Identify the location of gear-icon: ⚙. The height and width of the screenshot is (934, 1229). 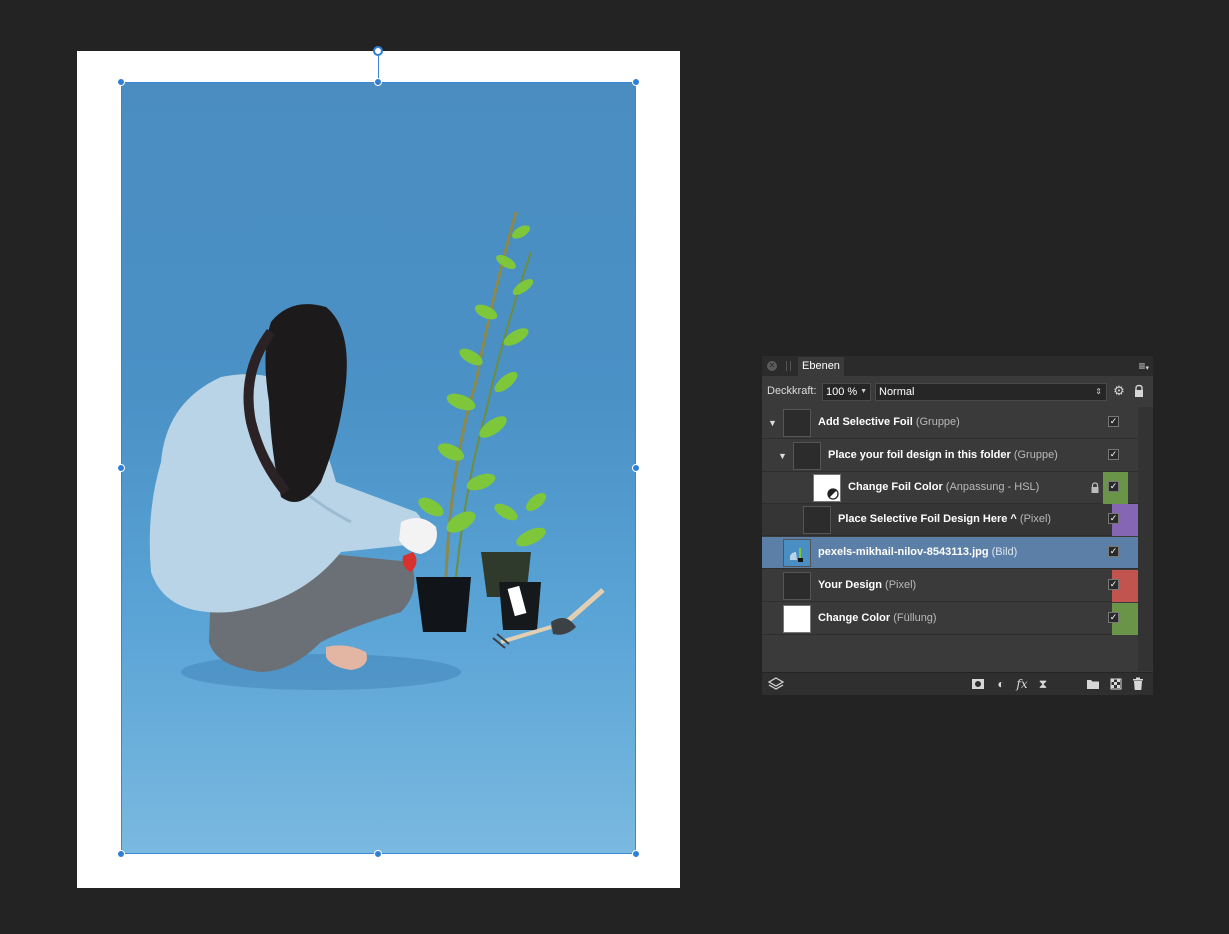
(1119, 391).